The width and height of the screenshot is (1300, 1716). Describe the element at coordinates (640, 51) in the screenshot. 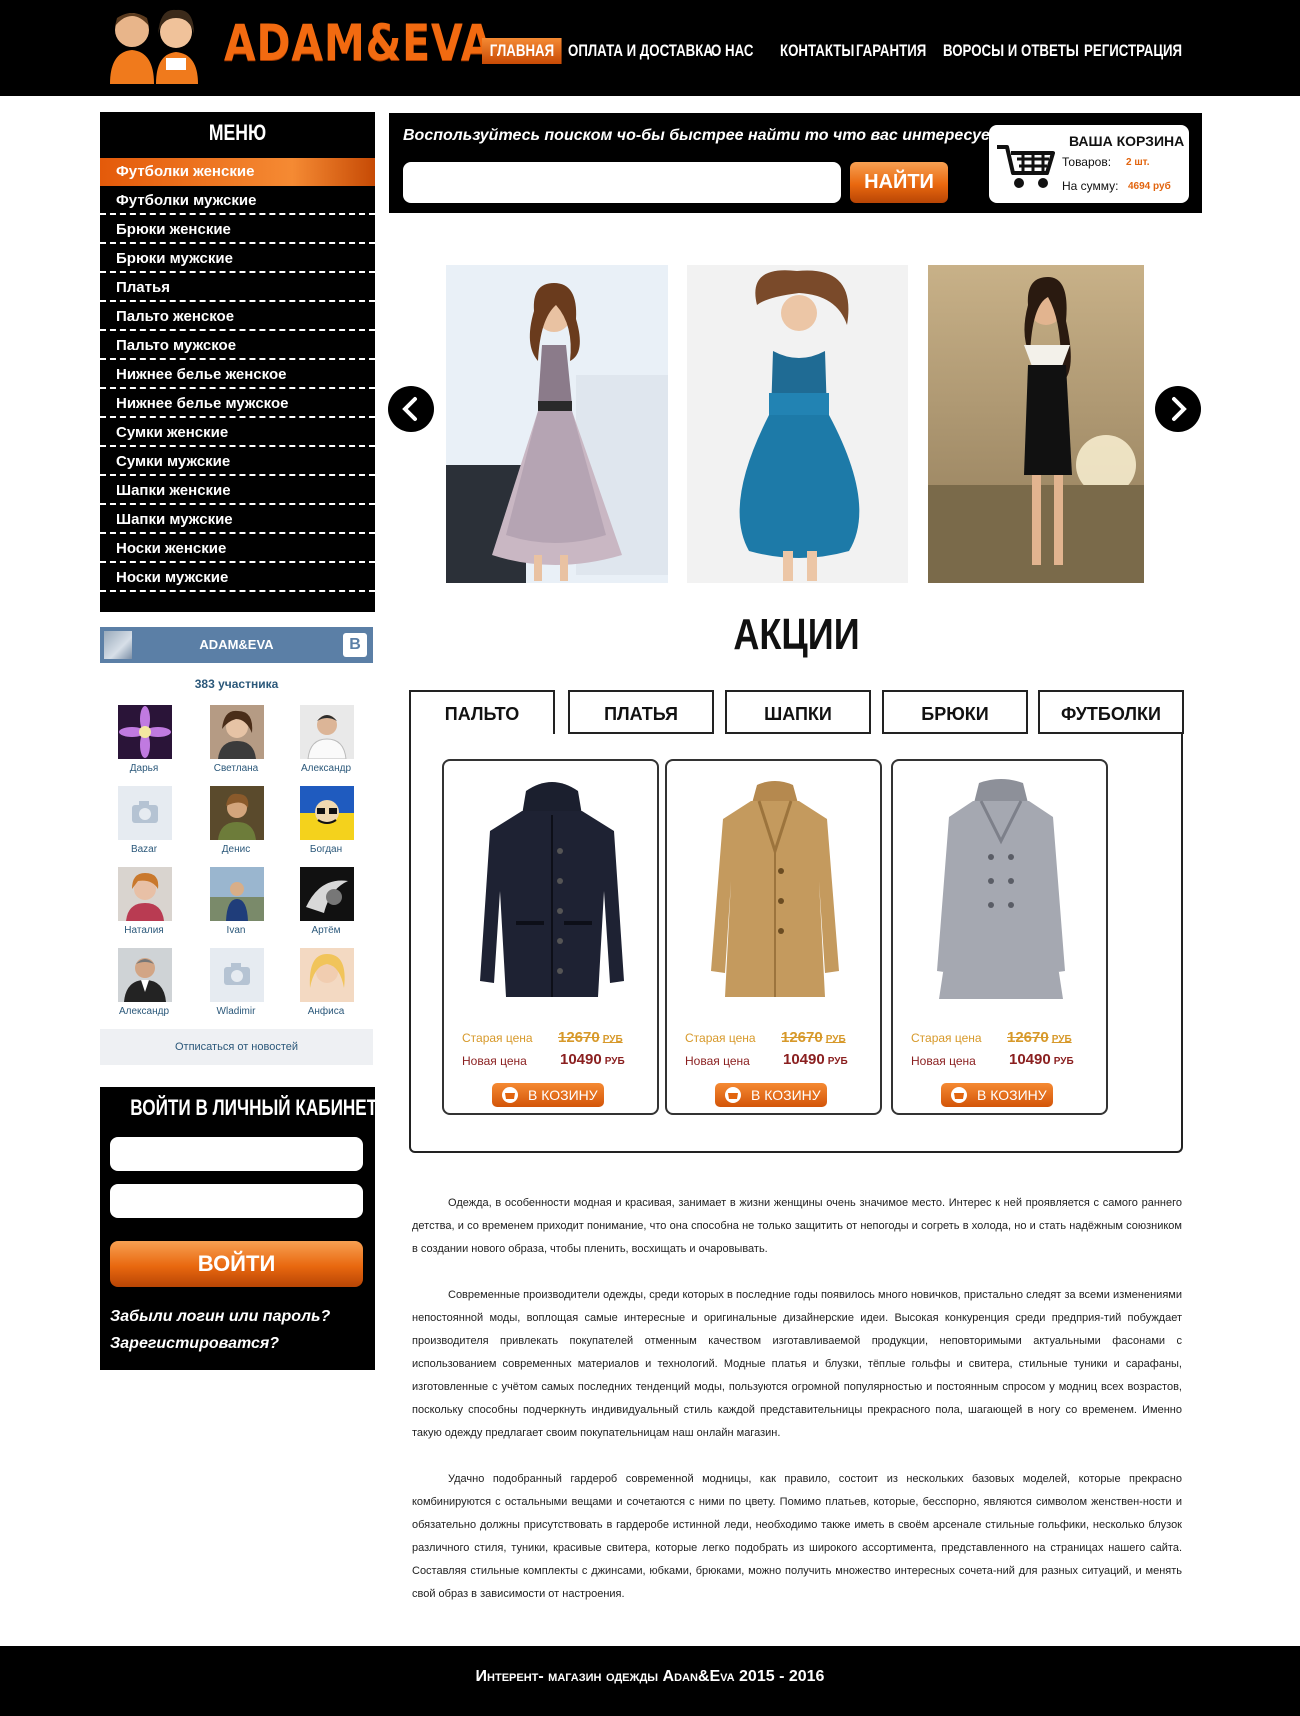

I see `nav-item-payment-delivery: ОПЛАТА И ДОСТАВКА` at that location.